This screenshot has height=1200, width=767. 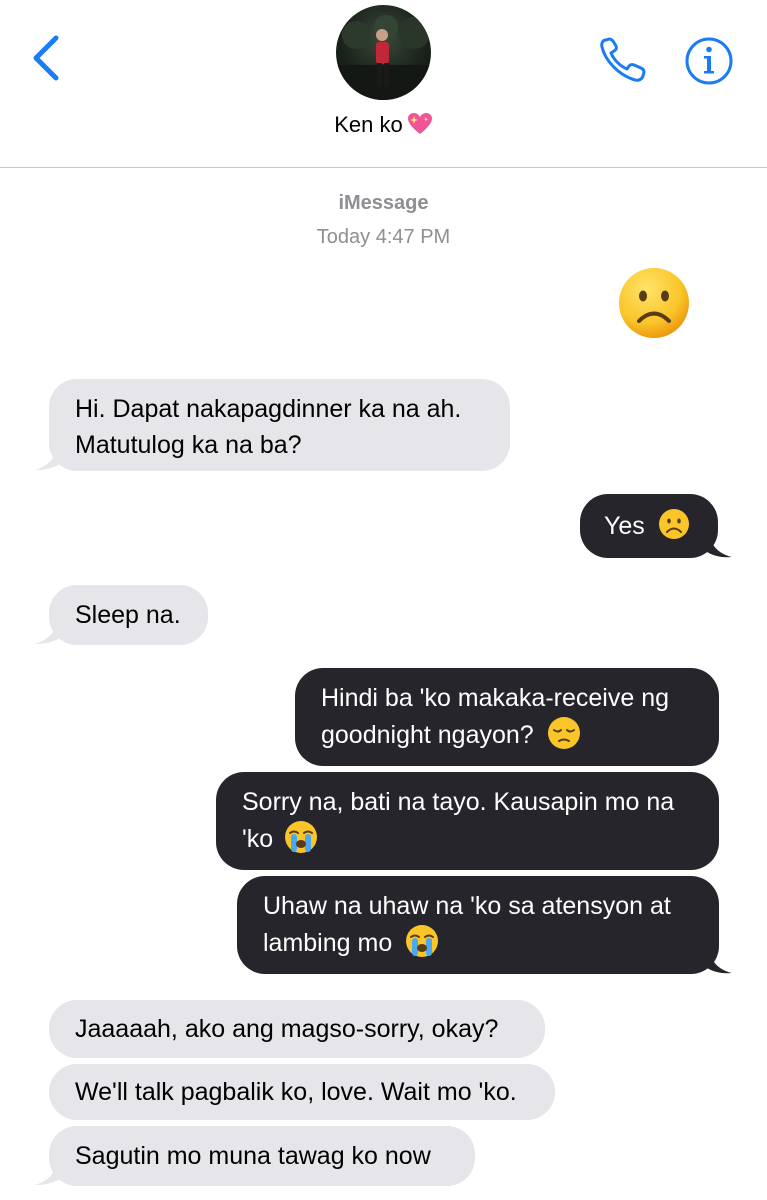 I want to click on phone-icon, so click(x=623, y=59).